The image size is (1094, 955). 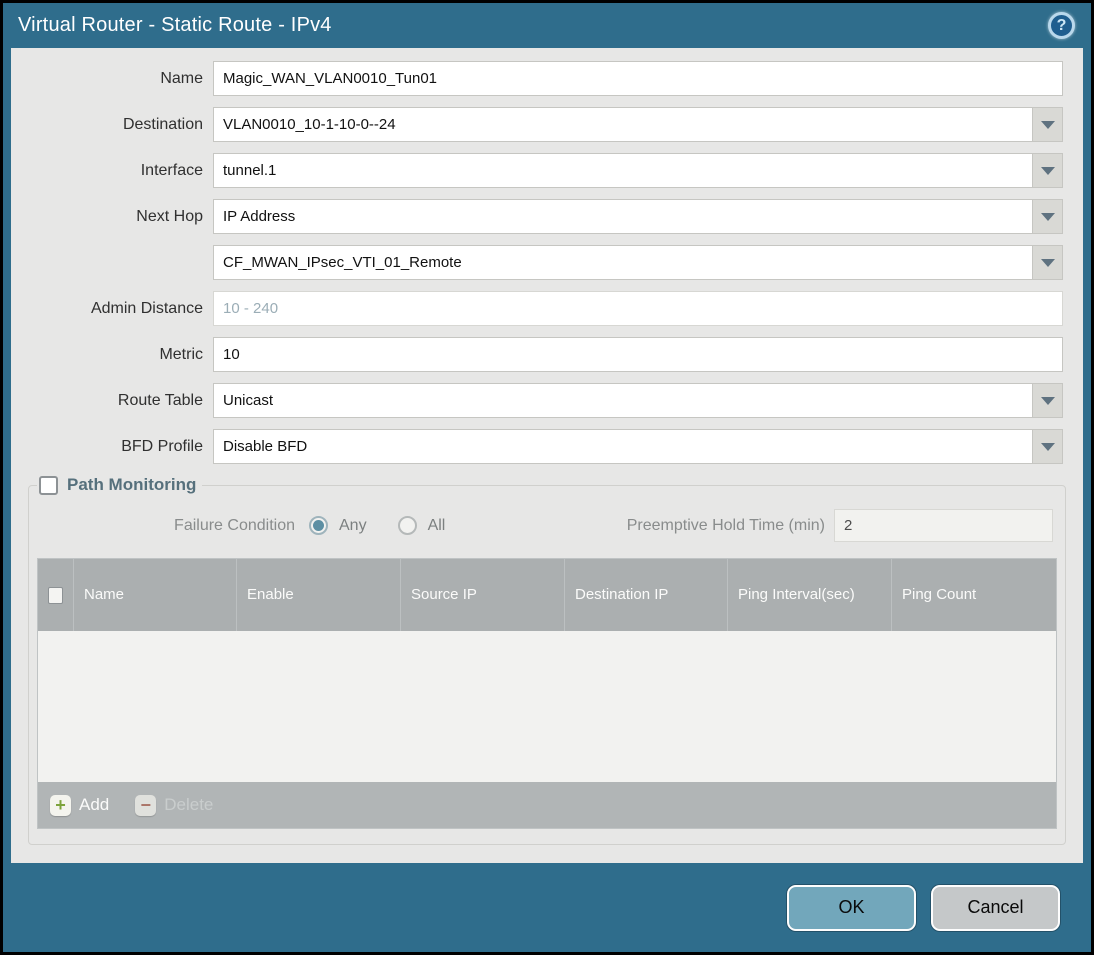 I want to click on admin-distance-field-wrap, so click(x=638, y=308).